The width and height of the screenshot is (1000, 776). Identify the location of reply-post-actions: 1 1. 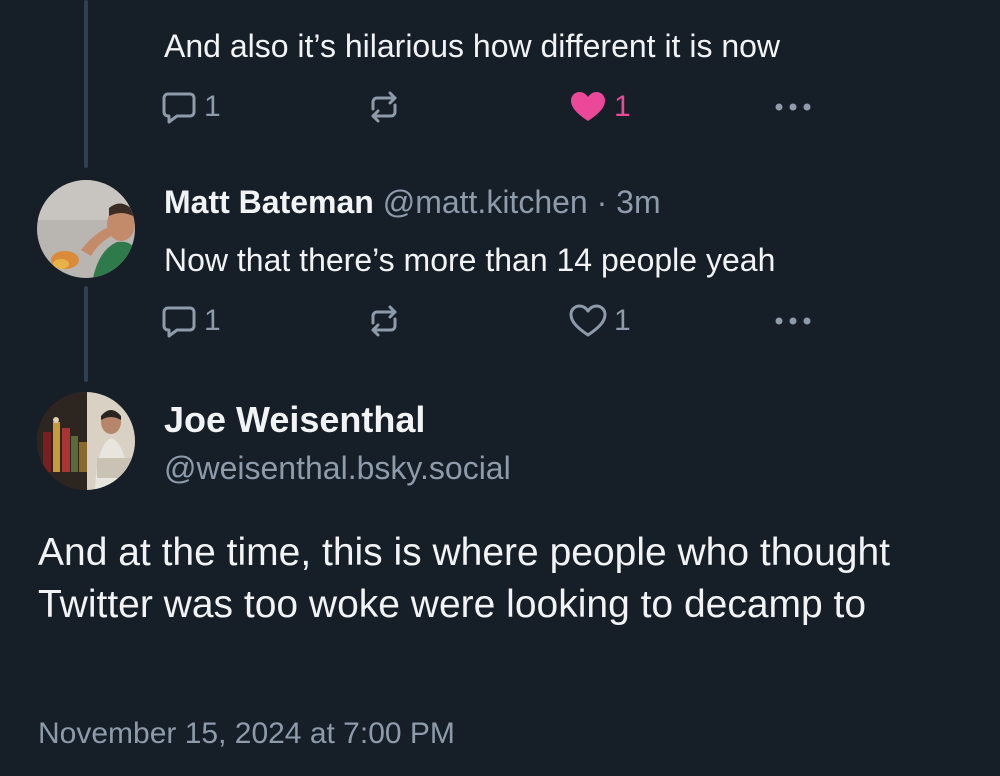
(490, 321).